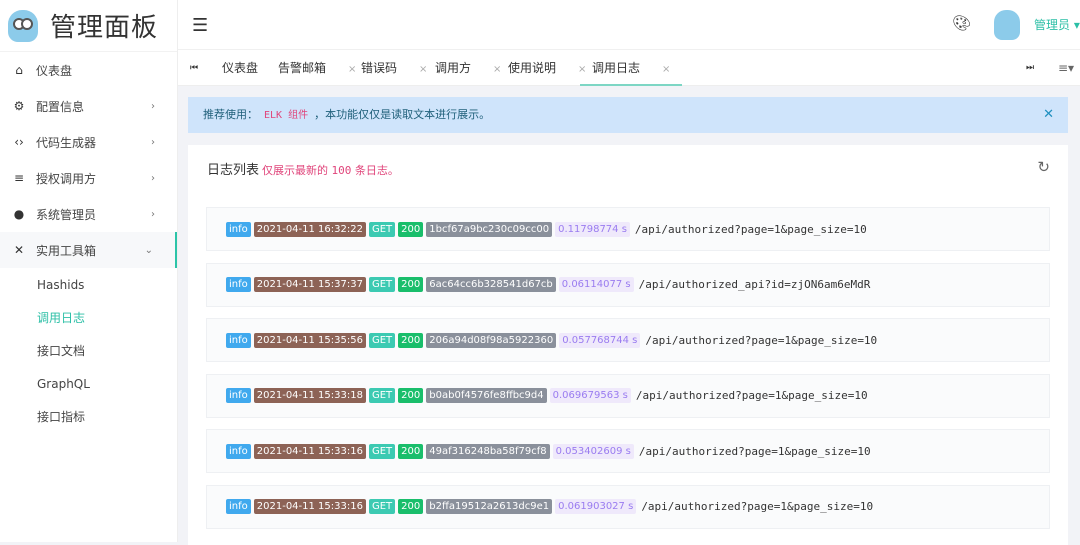 The height and width of the screenshot is (545, 1080). I want to click on sidebar-item-label: 实用工具箱, so click(66, 250).